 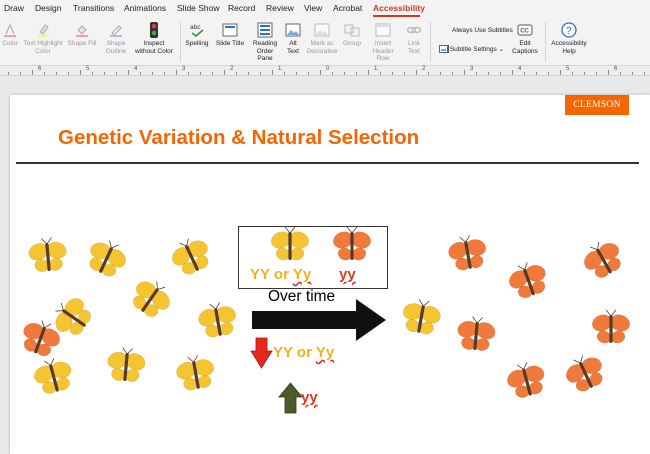 What do you see at coordinates (430, 42) in the screenshot?
I see `ribbon-separator` at bounding box center [430, 42].